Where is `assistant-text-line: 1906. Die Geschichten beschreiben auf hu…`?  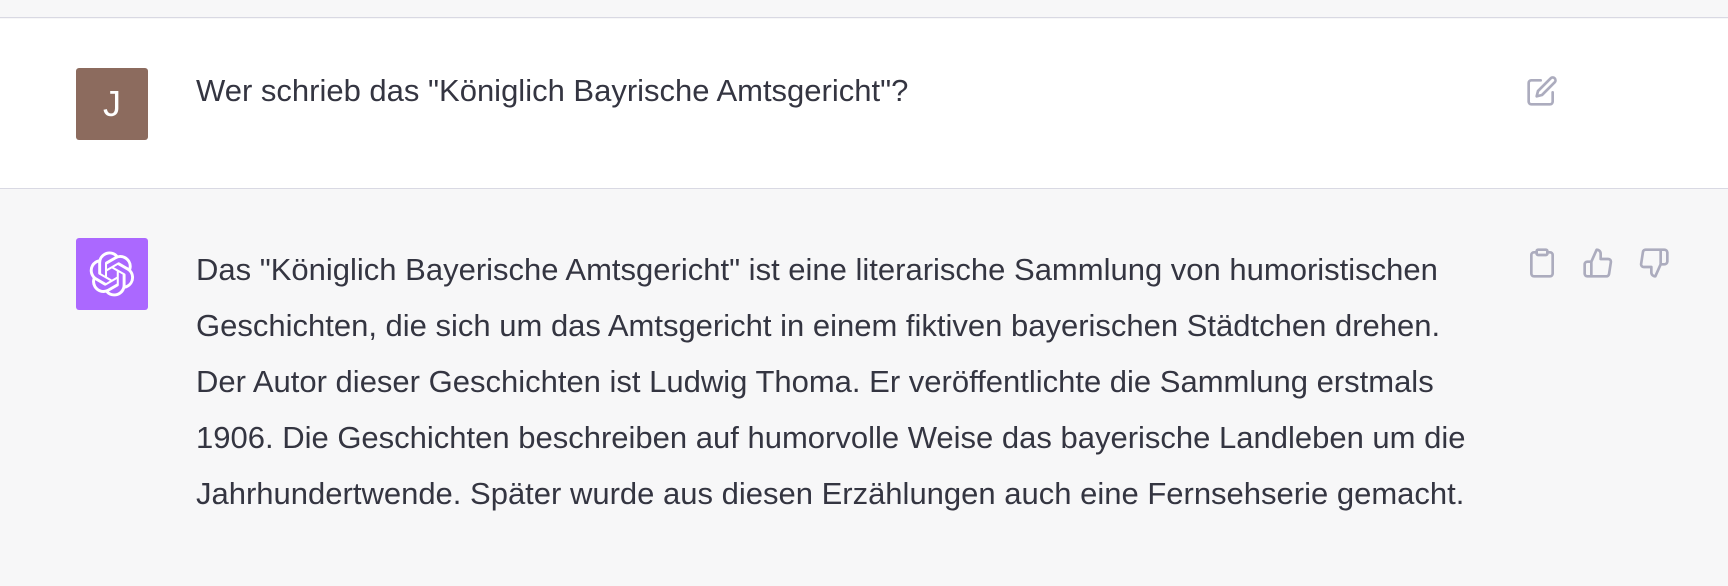 assistant-text-line: 1906. Die Geschichten beschreiben auf hu… is located at coordinates (831, 437).